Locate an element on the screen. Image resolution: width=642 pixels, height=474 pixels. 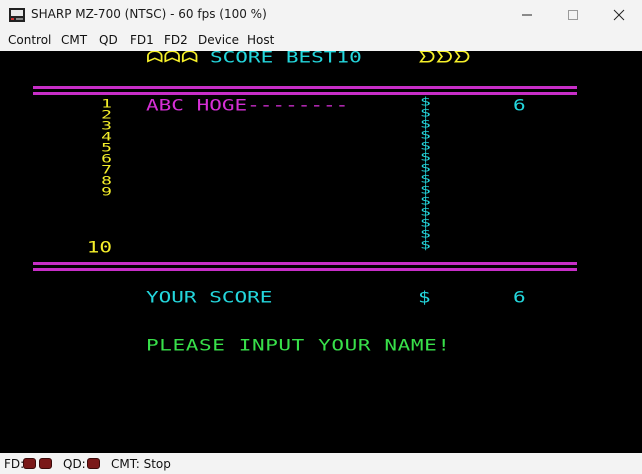
minimize-icon is located at coordinates (527, 15).